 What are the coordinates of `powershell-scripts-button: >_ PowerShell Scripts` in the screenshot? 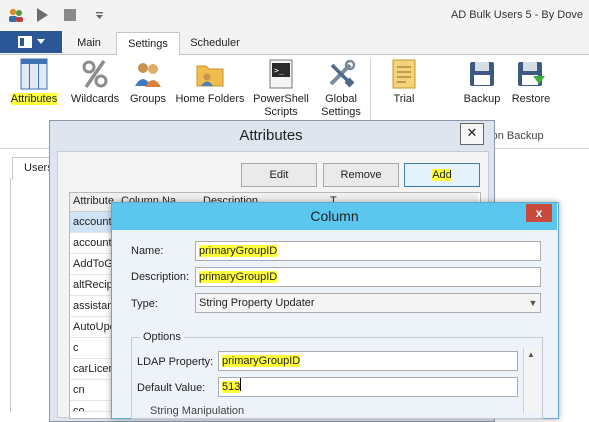 It's located at (281, 89).